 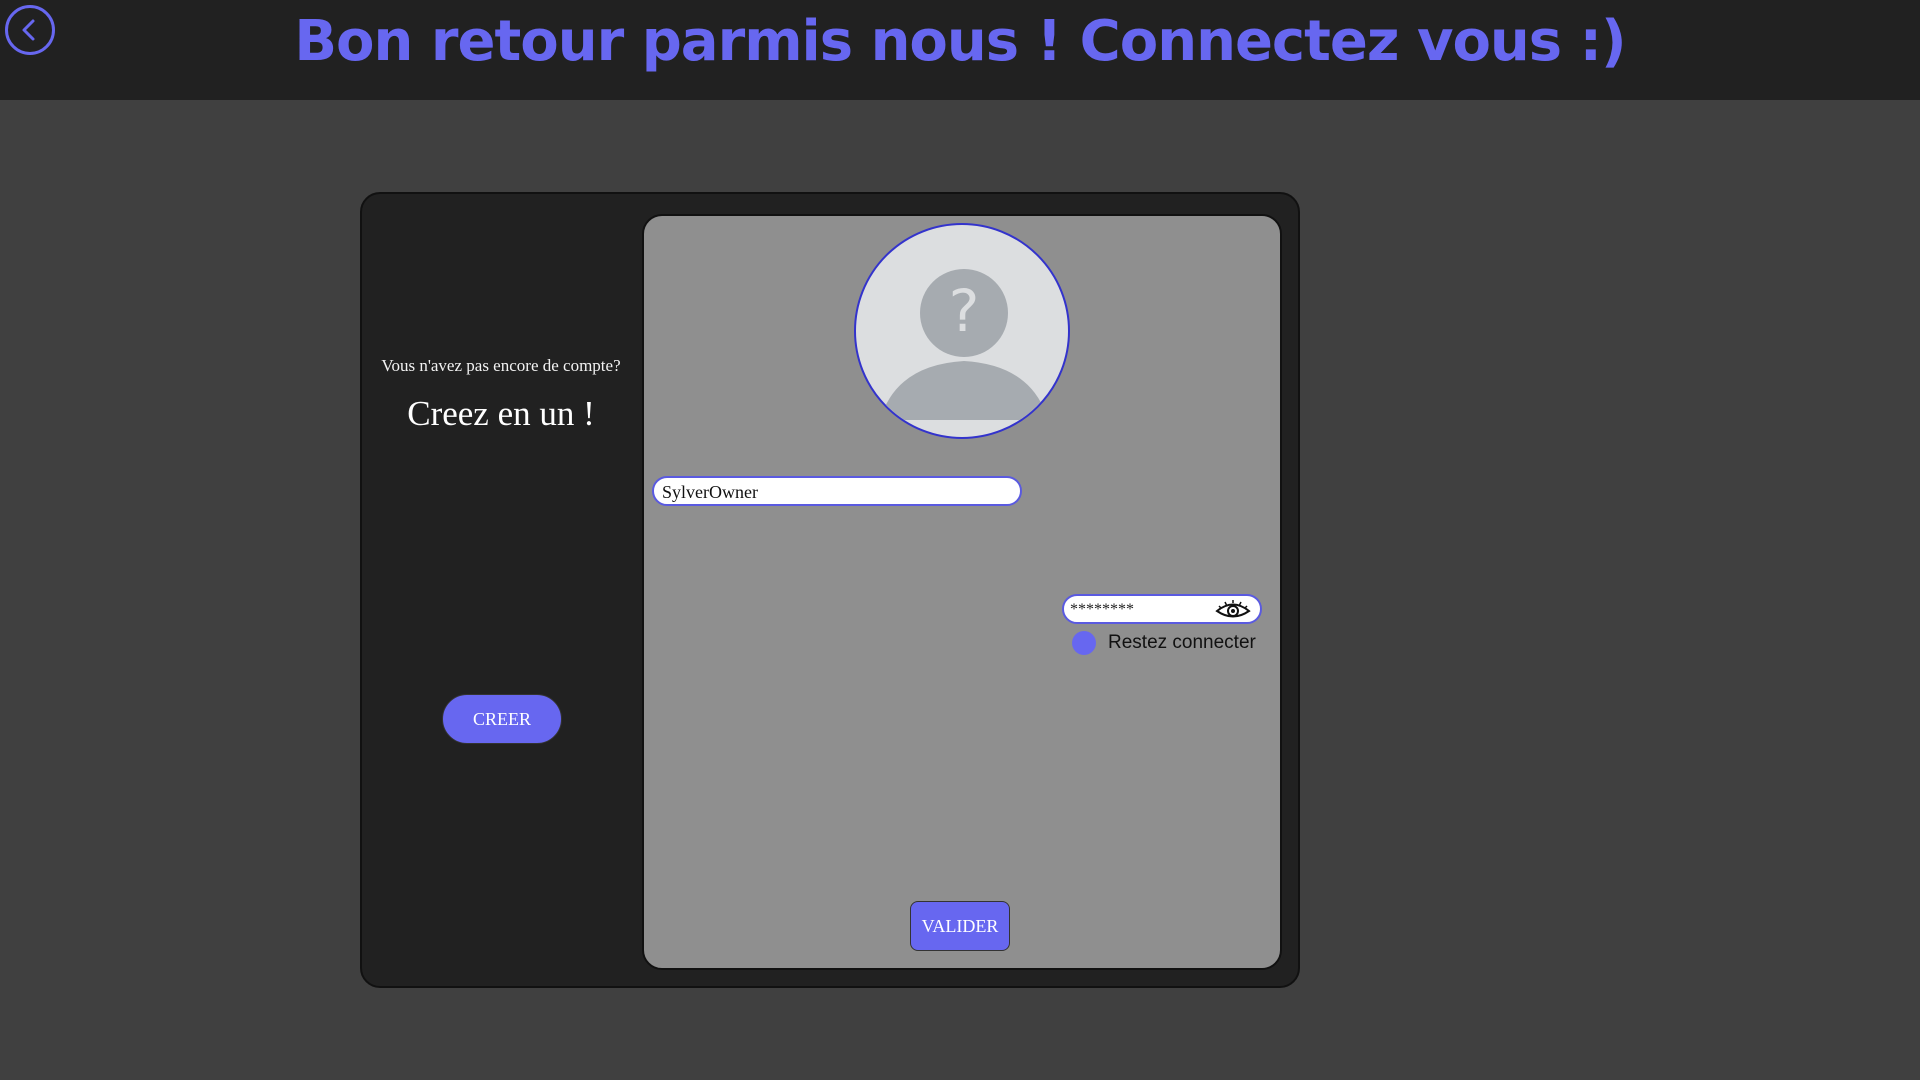 I want to click on avatar: ?, so click(x=962, y=331).